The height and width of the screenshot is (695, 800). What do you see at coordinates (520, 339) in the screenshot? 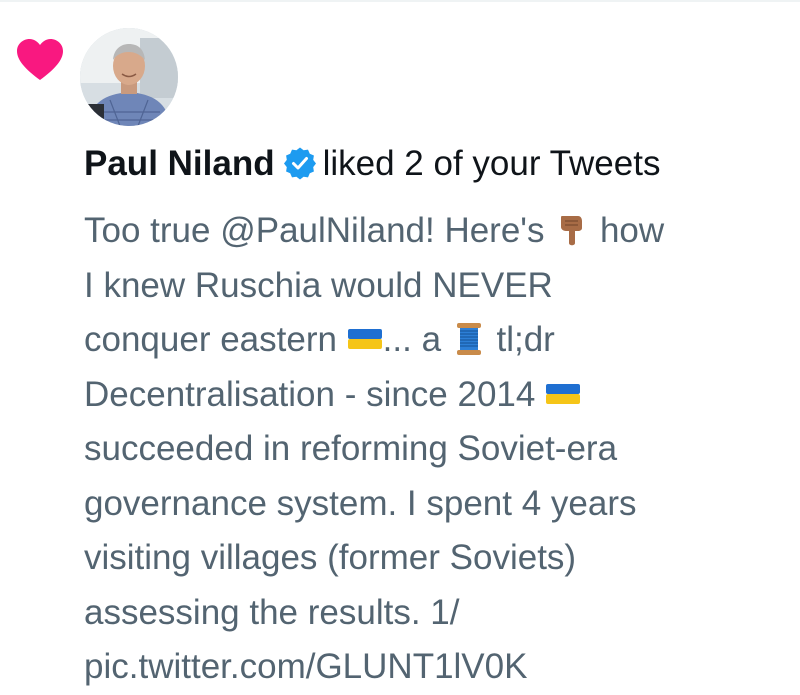
I see `tweet-text-segment: tl;dr` at bounding box center [520, 339].